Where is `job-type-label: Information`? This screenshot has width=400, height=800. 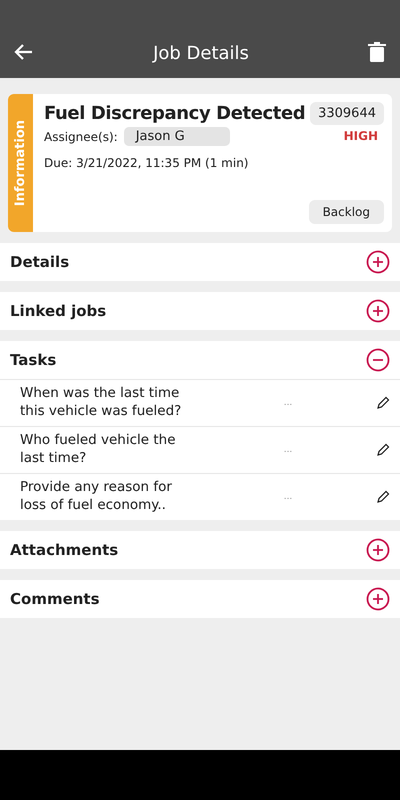 job-type-label: Information is located at coordinates (20, 163).